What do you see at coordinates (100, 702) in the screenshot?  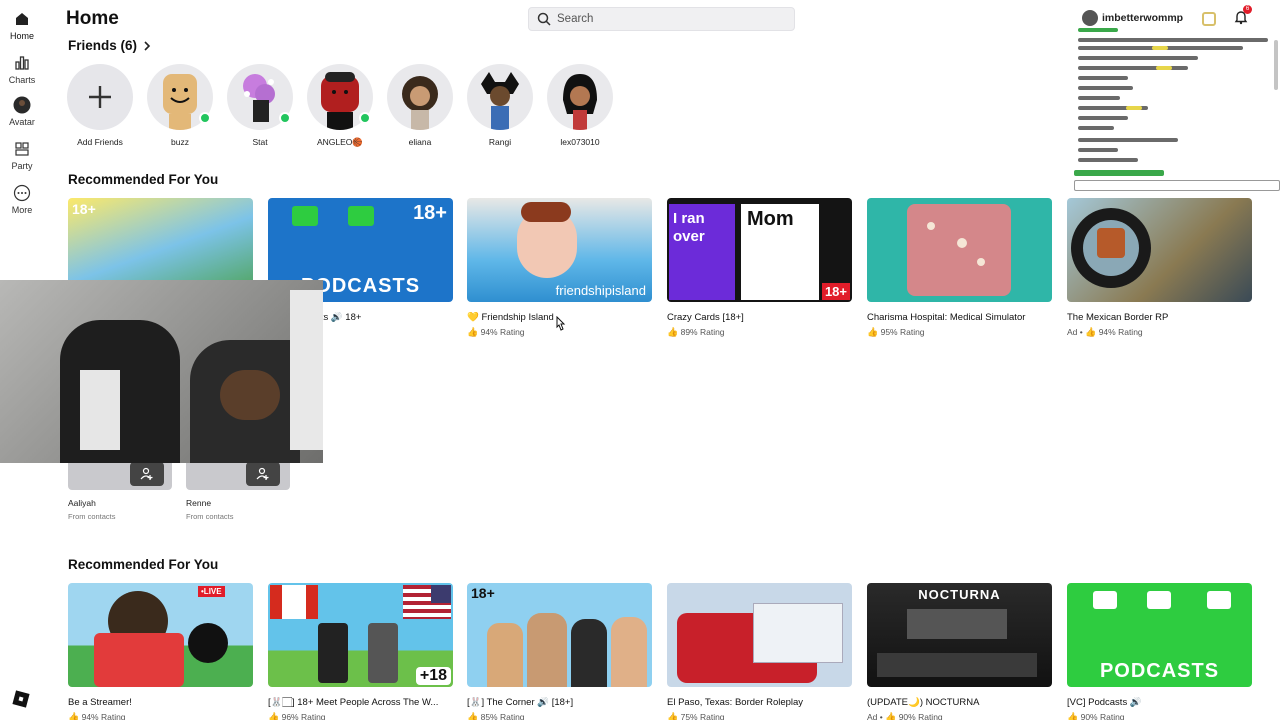 I see `game-title: Be a Streamer!` at bounding box center [100, 702].